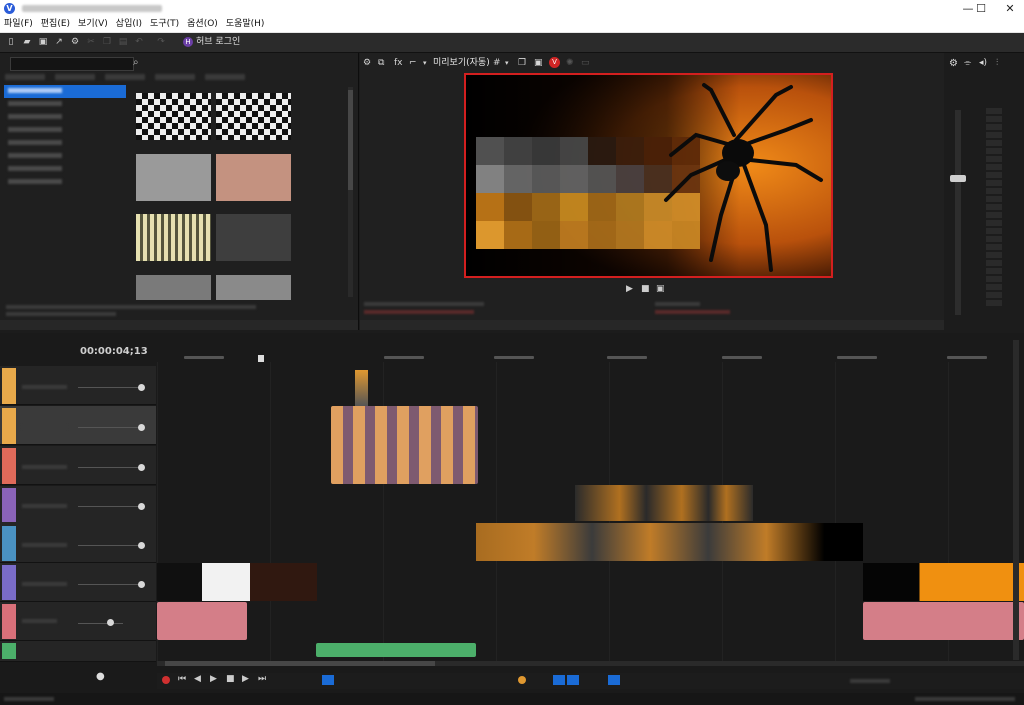 The width and height of the screenshot is (1024, 705). What do you see at coordinates (188, 42) in the screenshot?
I see `hub-badge-icon: H` at bounding box center [188, 42].